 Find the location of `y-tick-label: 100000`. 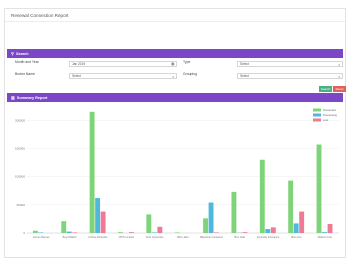

y-tick-label: 100000 is located at coordinates (20, 177).